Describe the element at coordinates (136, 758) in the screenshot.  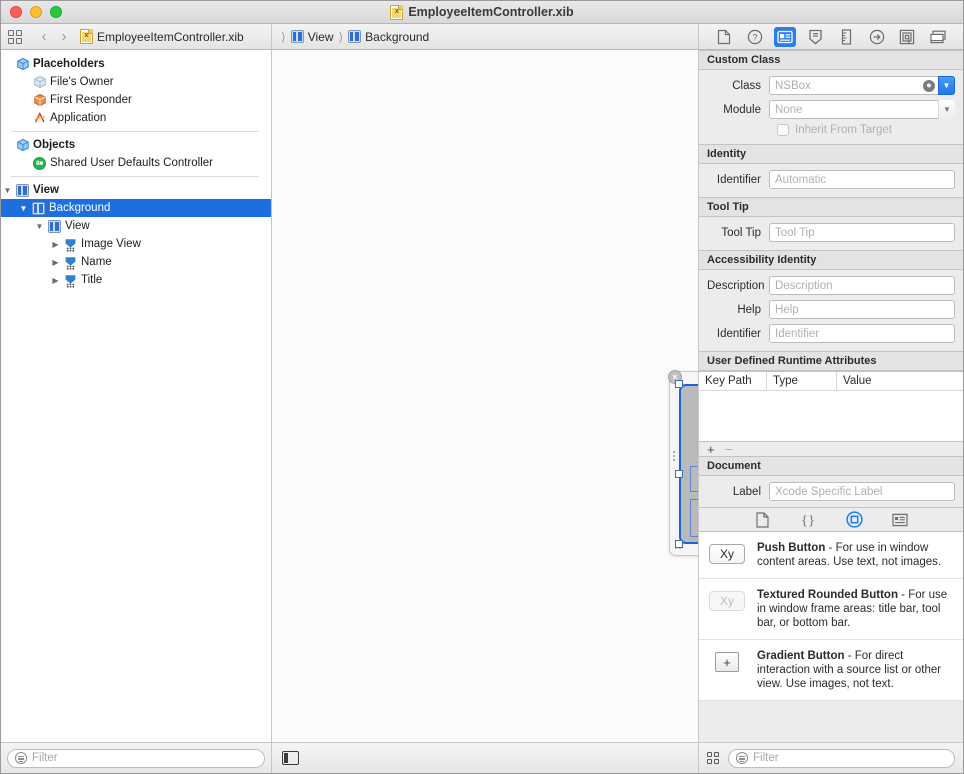
I see `outline-filter-input: Filter` at that location.